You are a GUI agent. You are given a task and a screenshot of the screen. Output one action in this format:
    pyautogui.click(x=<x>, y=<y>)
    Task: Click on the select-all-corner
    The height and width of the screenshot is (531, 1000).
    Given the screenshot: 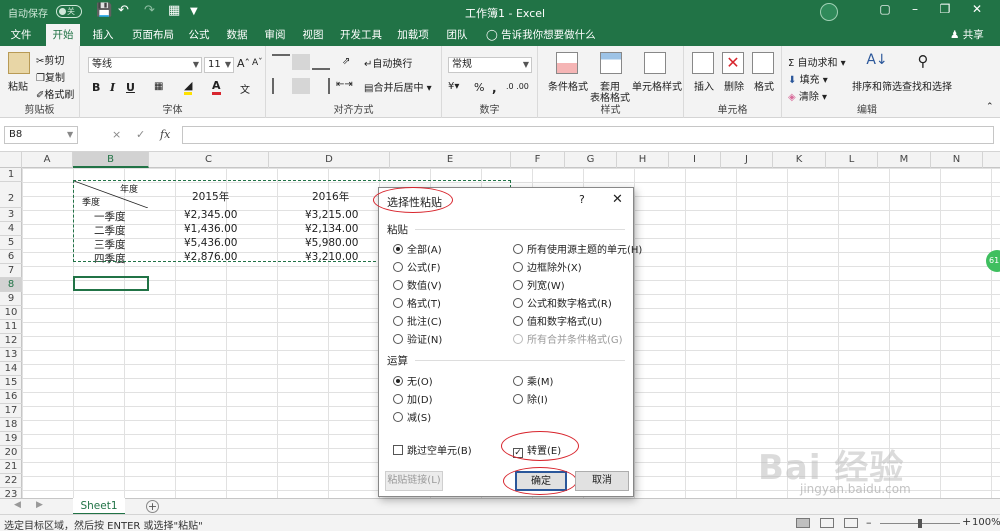 What is the action you would take?
    pyautogui.click(x=11, y=160)
    